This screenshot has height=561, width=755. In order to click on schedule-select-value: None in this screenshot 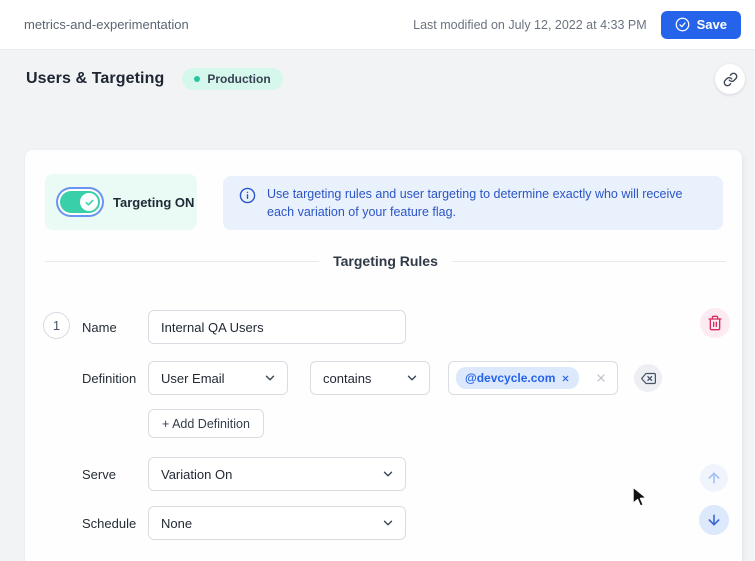, I will do `click(177, 523)`.